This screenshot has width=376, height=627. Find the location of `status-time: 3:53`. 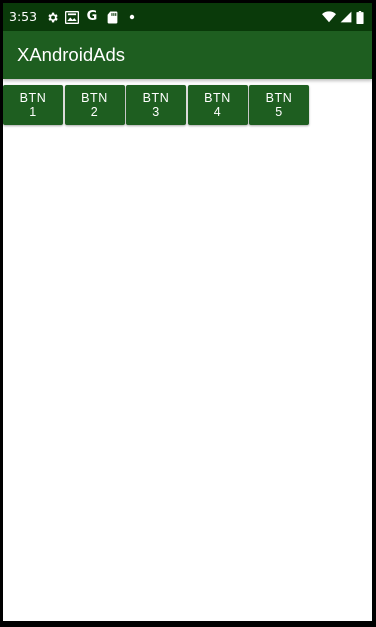

status-time: 3:53 is located at coordinates (23, 16).